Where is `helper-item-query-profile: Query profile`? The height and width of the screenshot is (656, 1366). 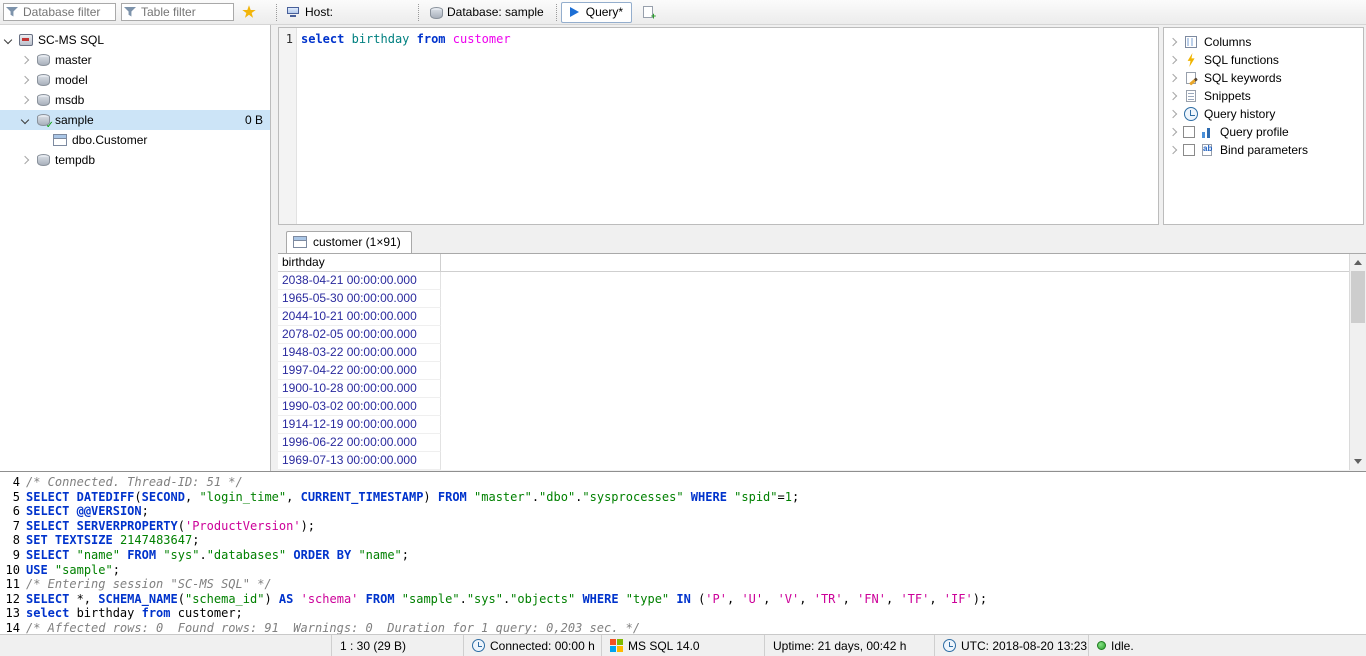
helper-item-query-profile: Query profile is located at coordinates (1263, 132).